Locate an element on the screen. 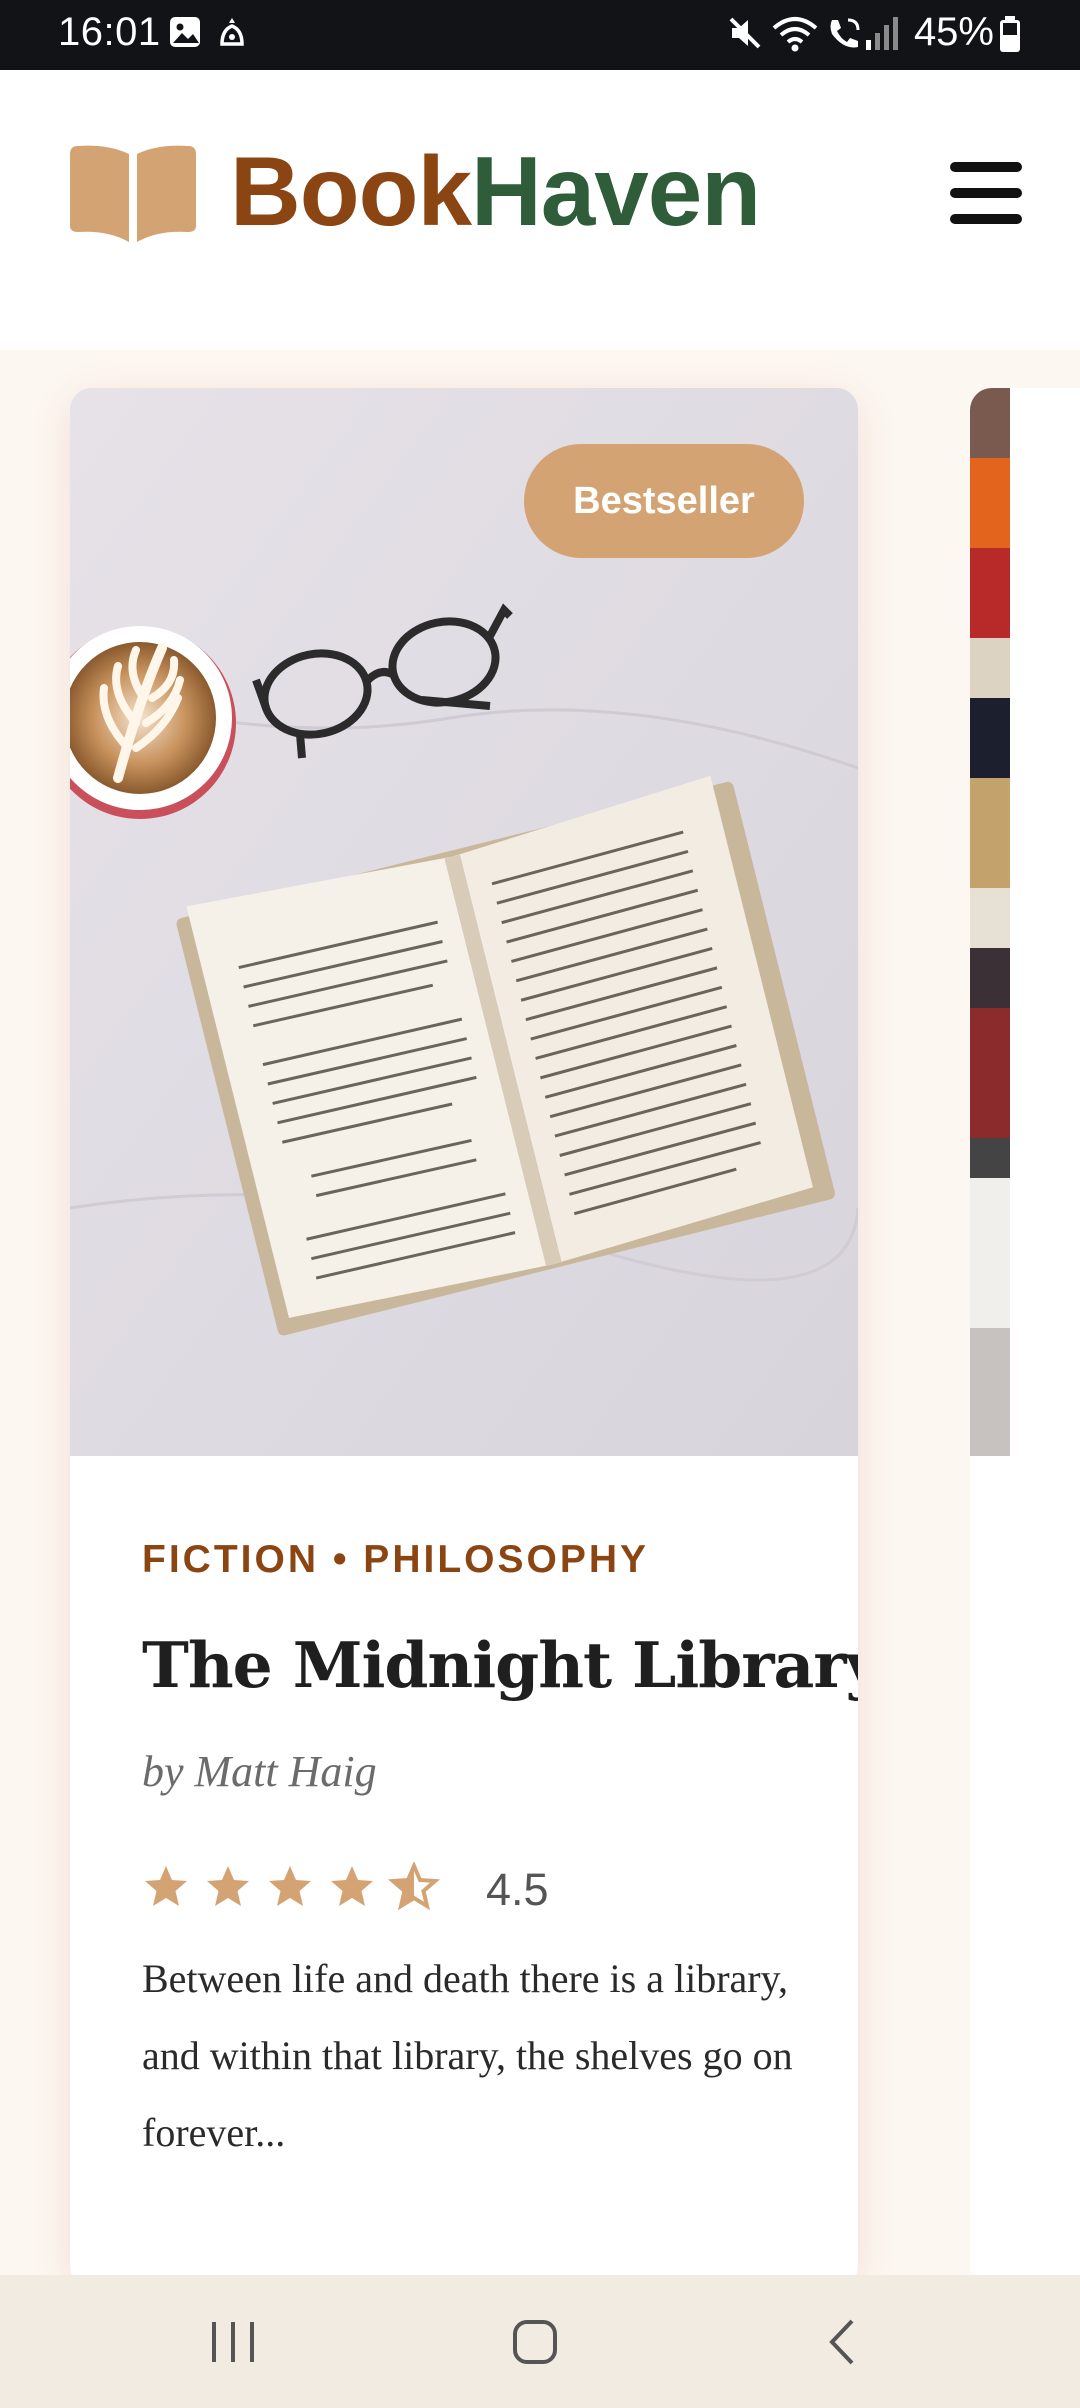 This screenshot has height=2408, width=1080. battery-percent: 45% is located at coordinates (953, 32).